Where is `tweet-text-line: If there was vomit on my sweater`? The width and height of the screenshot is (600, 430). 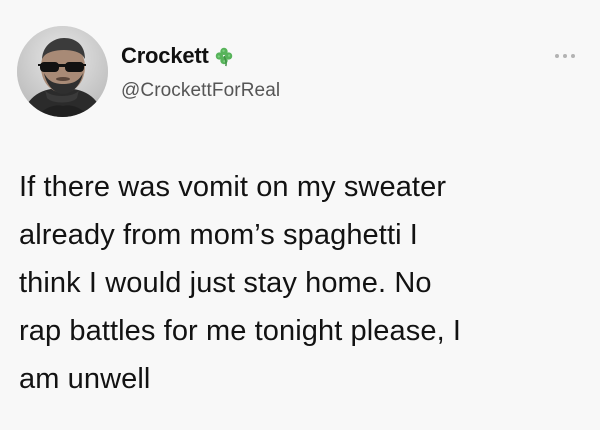 tweet-text-line: If there was vomit on my sweater is located at coordinates (233, 187).